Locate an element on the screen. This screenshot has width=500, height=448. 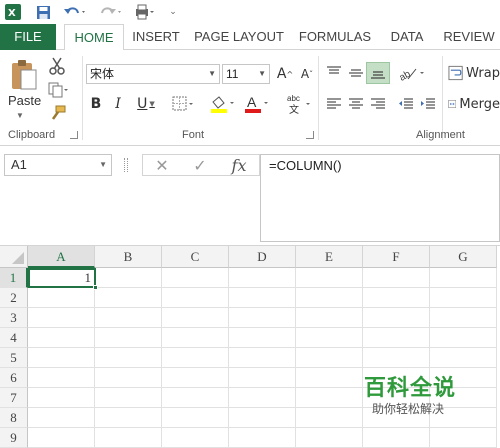
undo-icon is located at coordinates (75, 12).